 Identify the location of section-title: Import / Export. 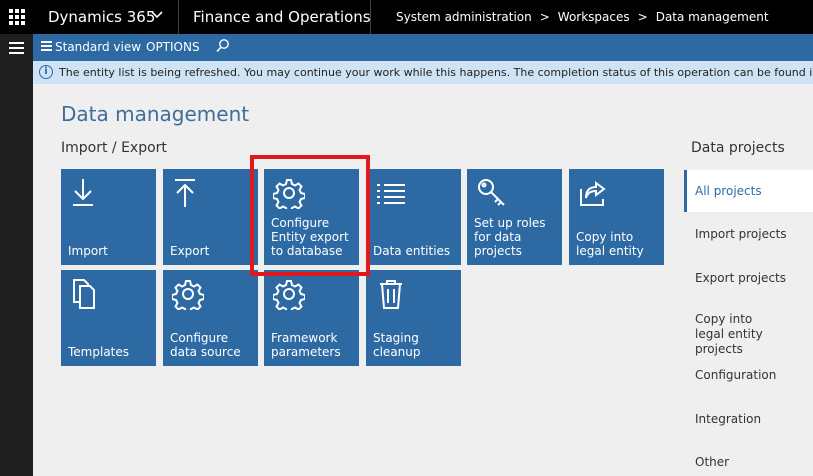
(114, 148).